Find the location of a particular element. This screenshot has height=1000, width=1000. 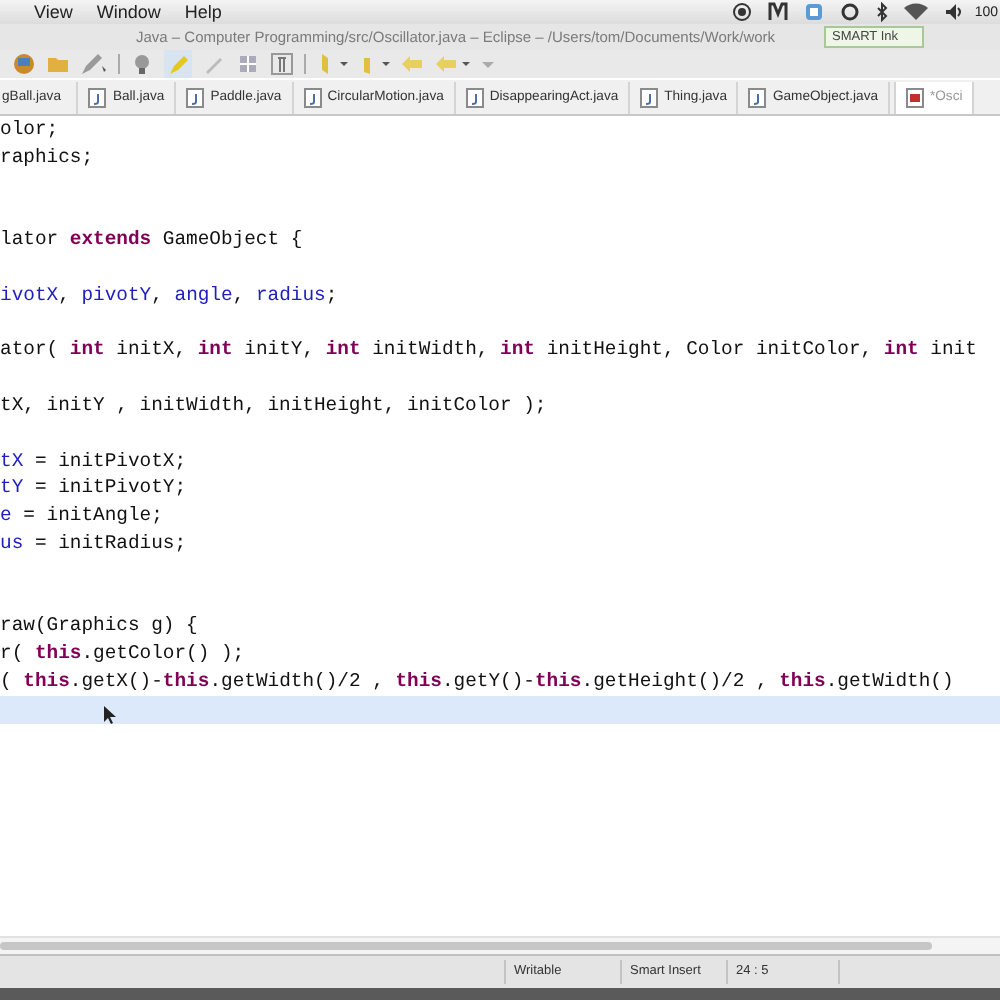

mouse-pointer-icon is located at coordinates (110, 715).